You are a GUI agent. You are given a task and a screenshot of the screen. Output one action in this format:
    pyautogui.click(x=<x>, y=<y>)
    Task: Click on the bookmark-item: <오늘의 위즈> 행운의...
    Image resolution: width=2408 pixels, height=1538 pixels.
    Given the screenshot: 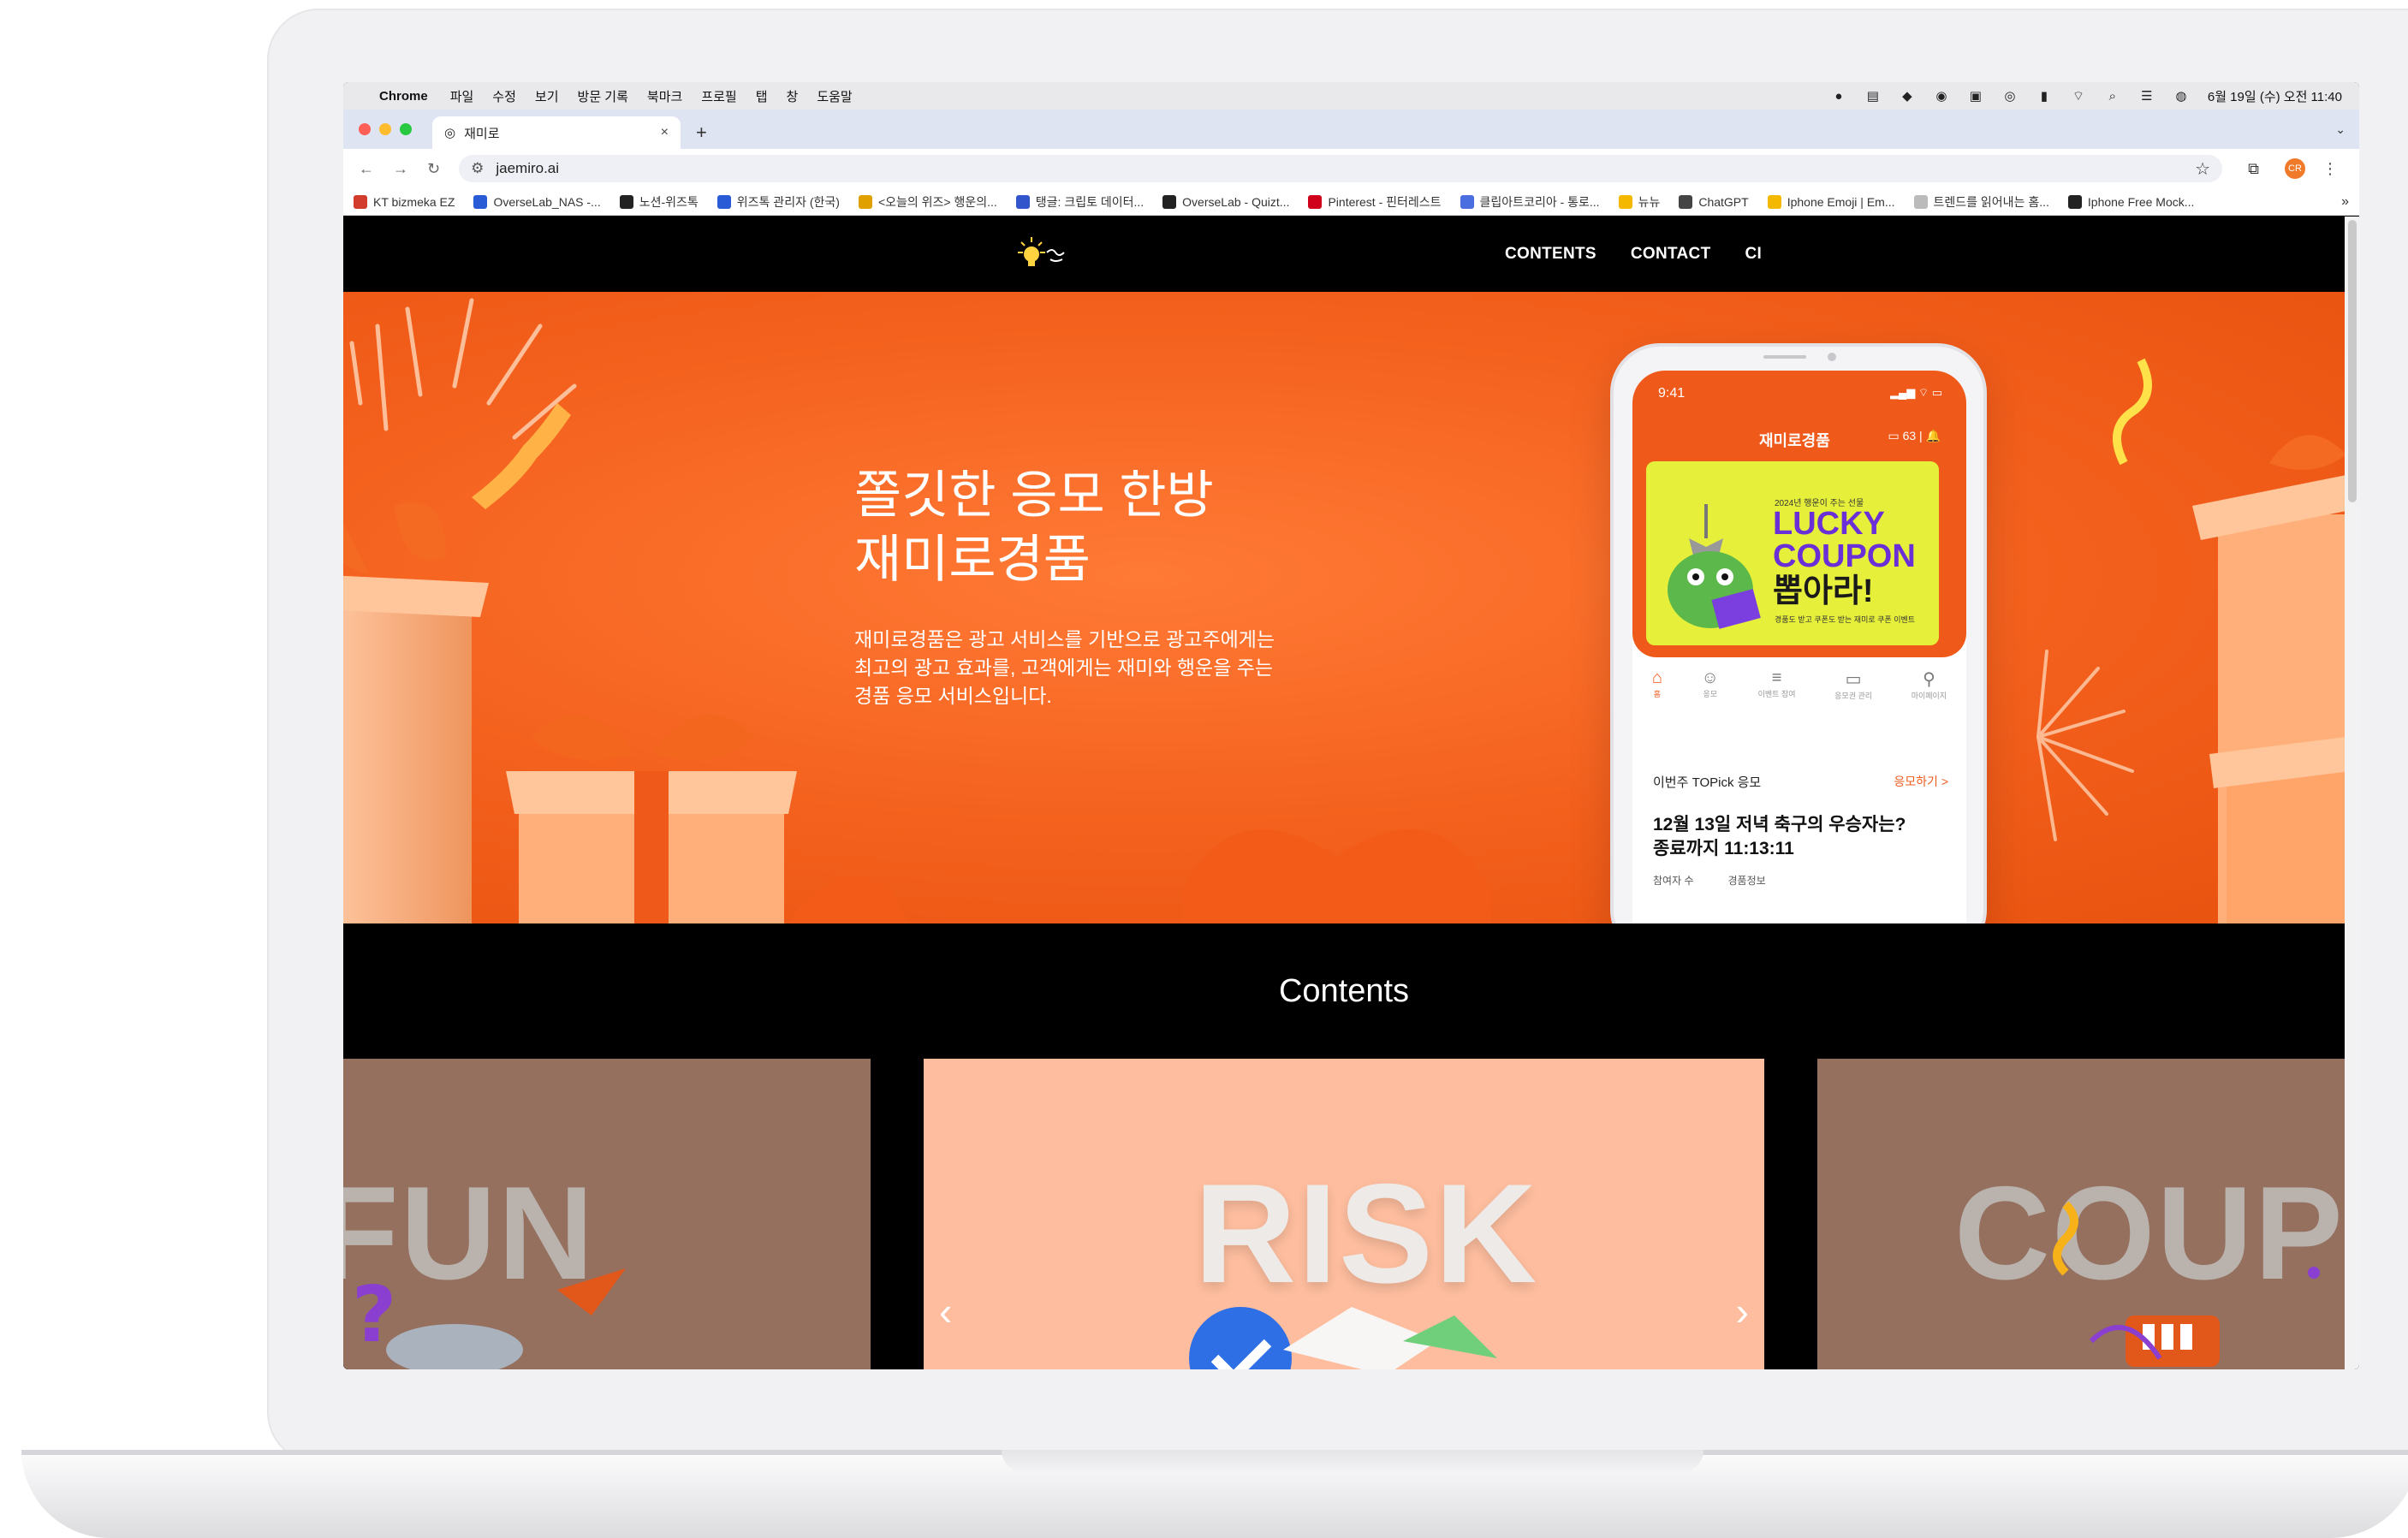 What is the action you would take?
    pyautogui.click(x=927, y=202)
    